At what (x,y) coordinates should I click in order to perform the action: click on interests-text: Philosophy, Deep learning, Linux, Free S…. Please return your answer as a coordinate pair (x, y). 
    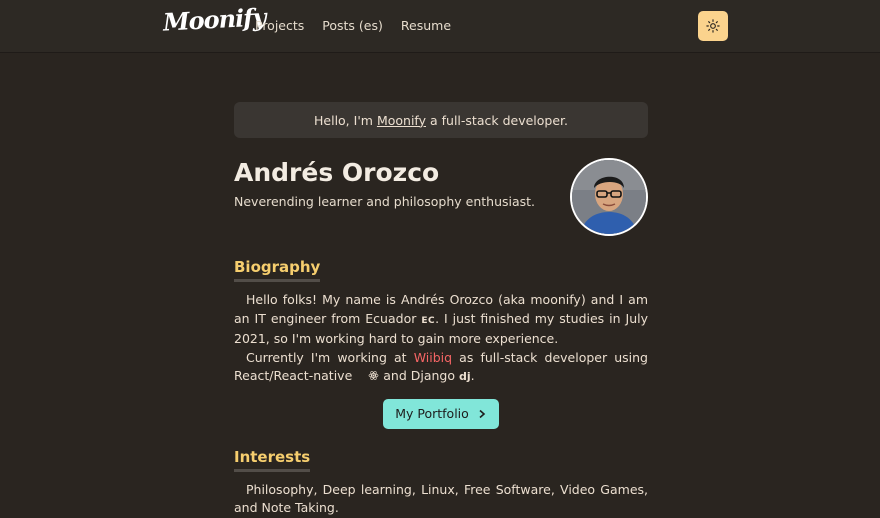
    Looking at the image, I should click on (441, 498).